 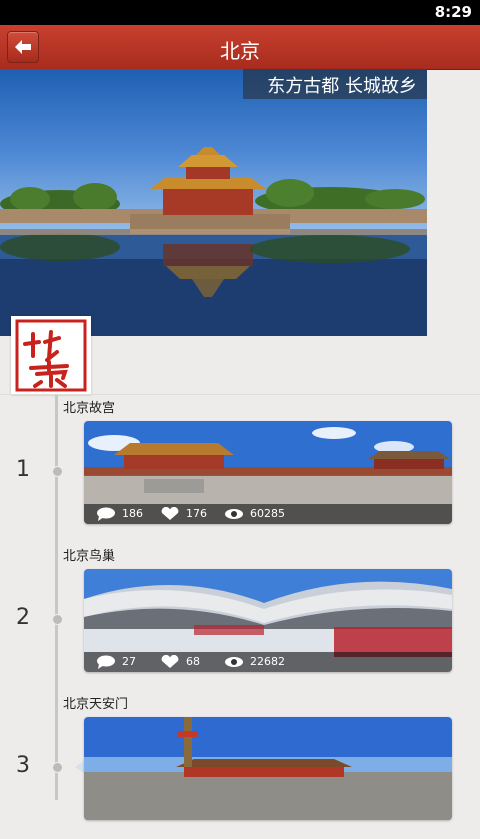 I want to click on status-bar: 8:29, so click(x=240, y=12).